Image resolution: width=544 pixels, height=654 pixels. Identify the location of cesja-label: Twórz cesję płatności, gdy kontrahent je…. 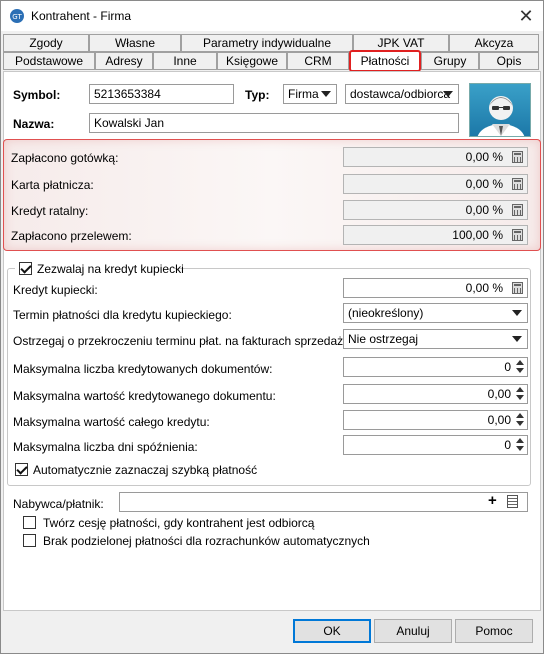
(179, 523).